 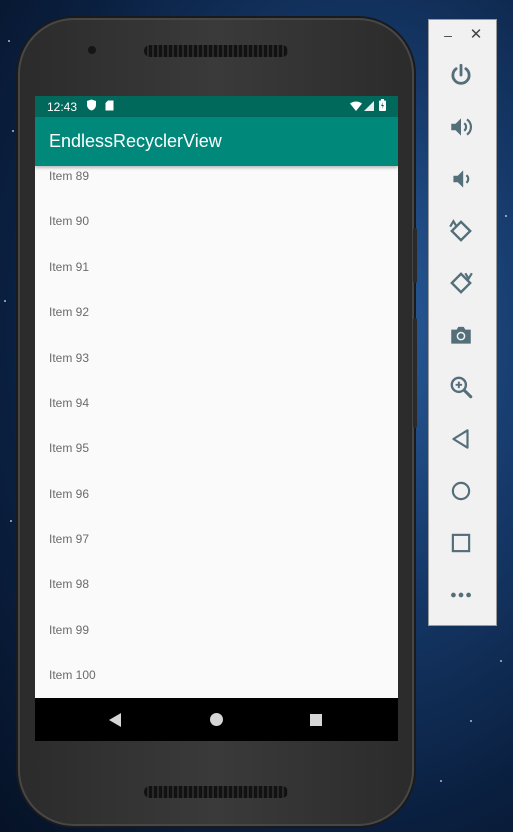 I want to click on front-camera, so click(x=92, y=50).